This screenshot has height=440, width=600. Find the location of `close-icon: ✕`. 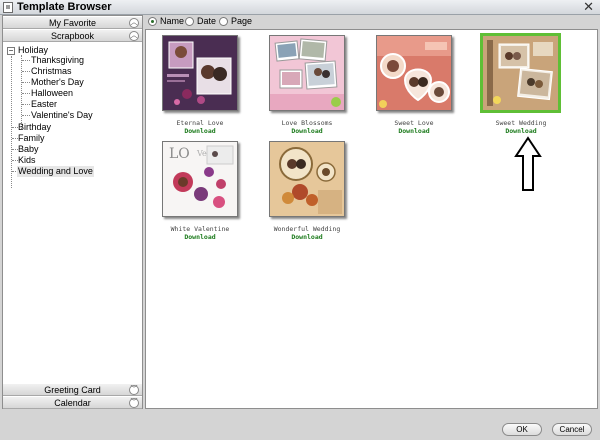

close-icon: ✕ is located at coordinates (588, 7).